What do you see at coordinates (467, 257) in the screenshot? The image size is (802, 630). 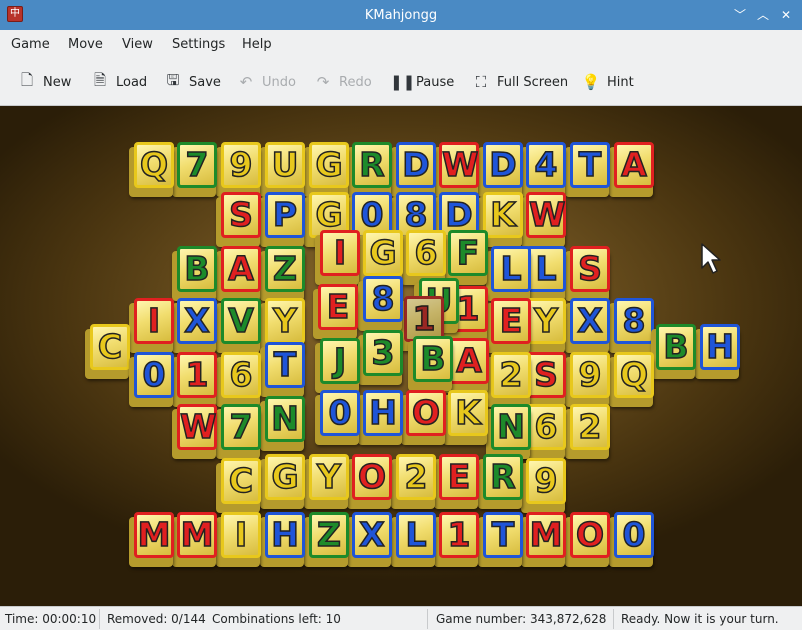 I see `mahjong-tile: F` at bounding box center [467, 257].